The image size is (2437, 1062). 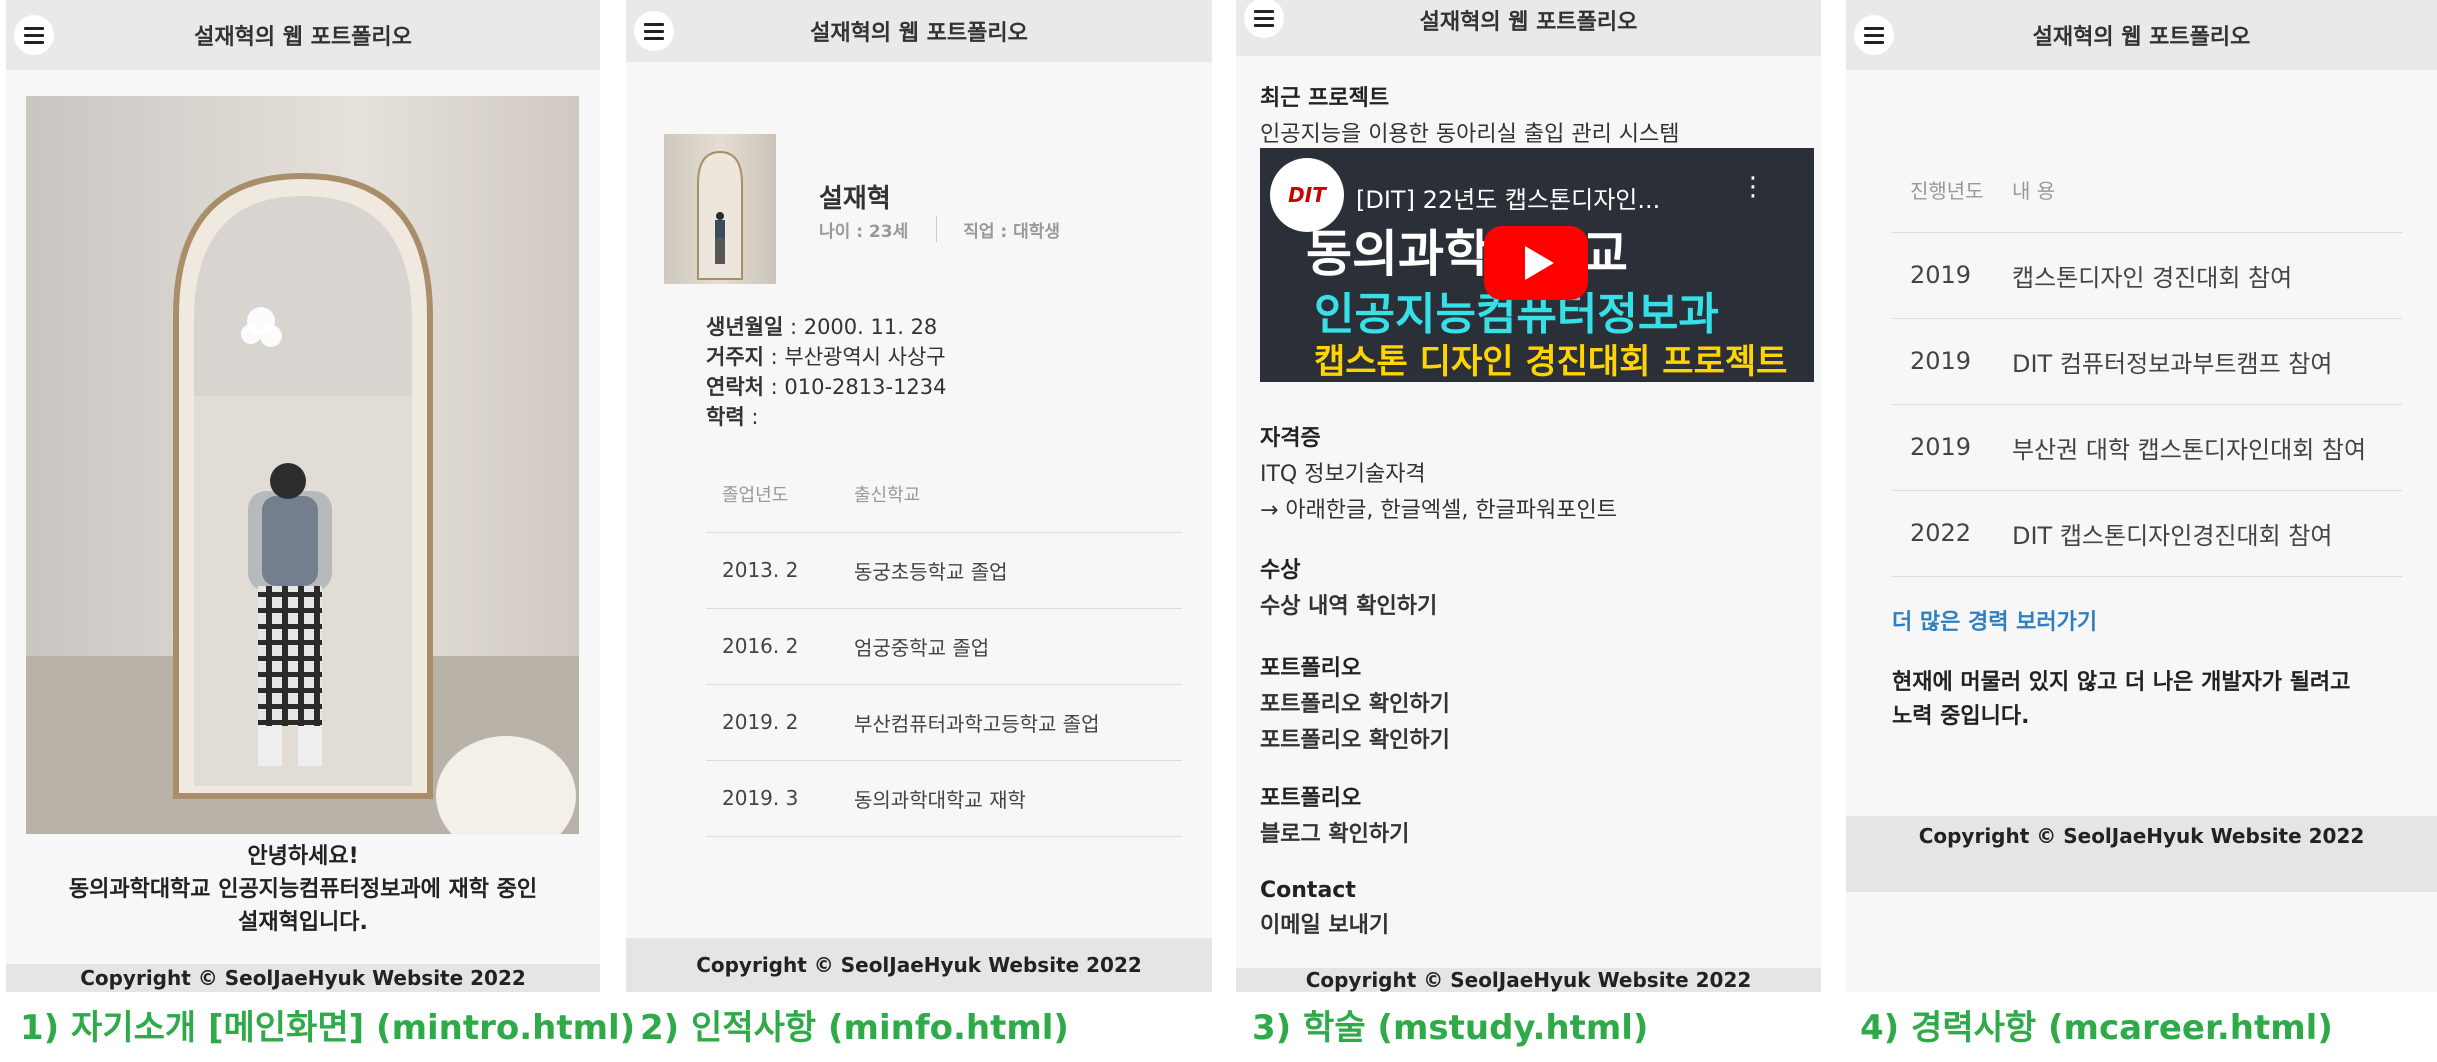 I want to click on recent-project-section: 최근 프로젝트 인공지능을 이용한 동아리실 출입 관리 시스템, so click(x=1470, y=114).